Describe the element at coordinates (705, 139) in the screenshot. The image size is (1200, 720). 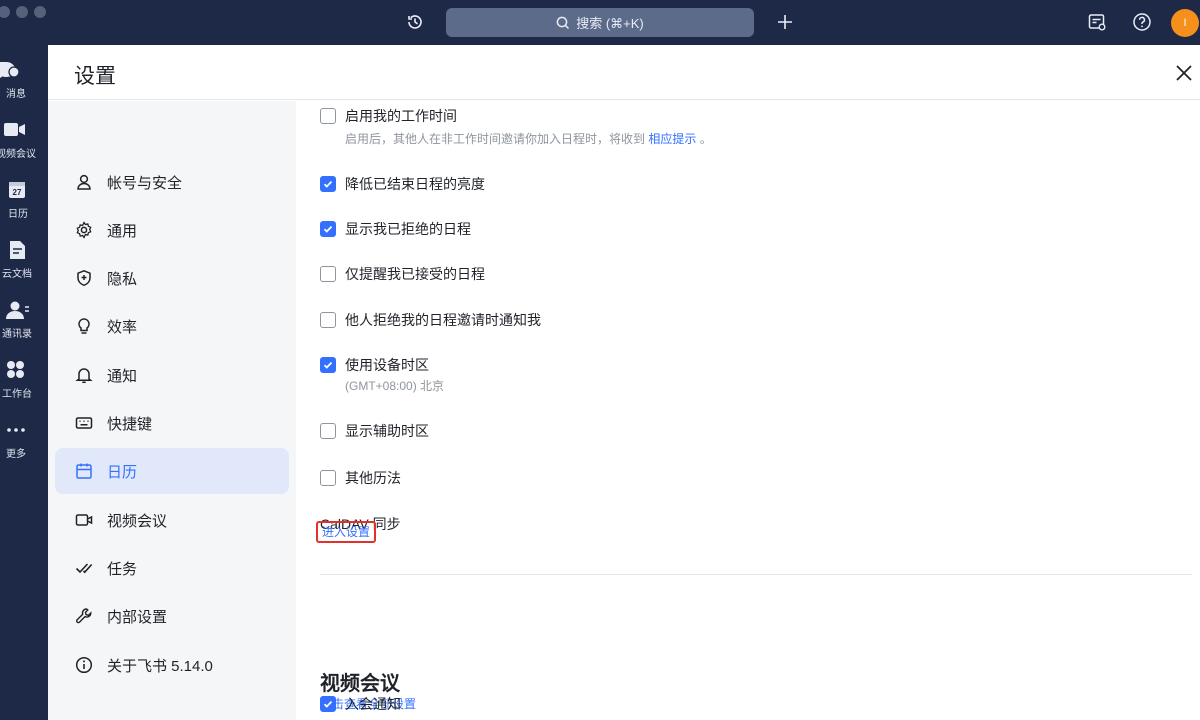
I see `desc-suffix: 。` at that location.